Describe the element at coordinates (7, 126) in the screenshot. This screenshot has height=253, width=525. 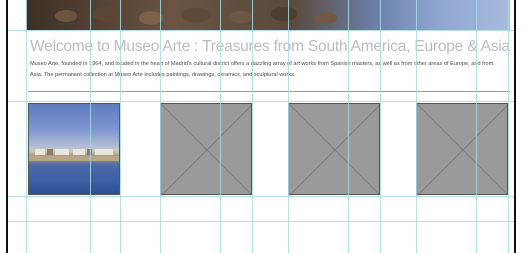
I see `canvas-edge-left` at that location.